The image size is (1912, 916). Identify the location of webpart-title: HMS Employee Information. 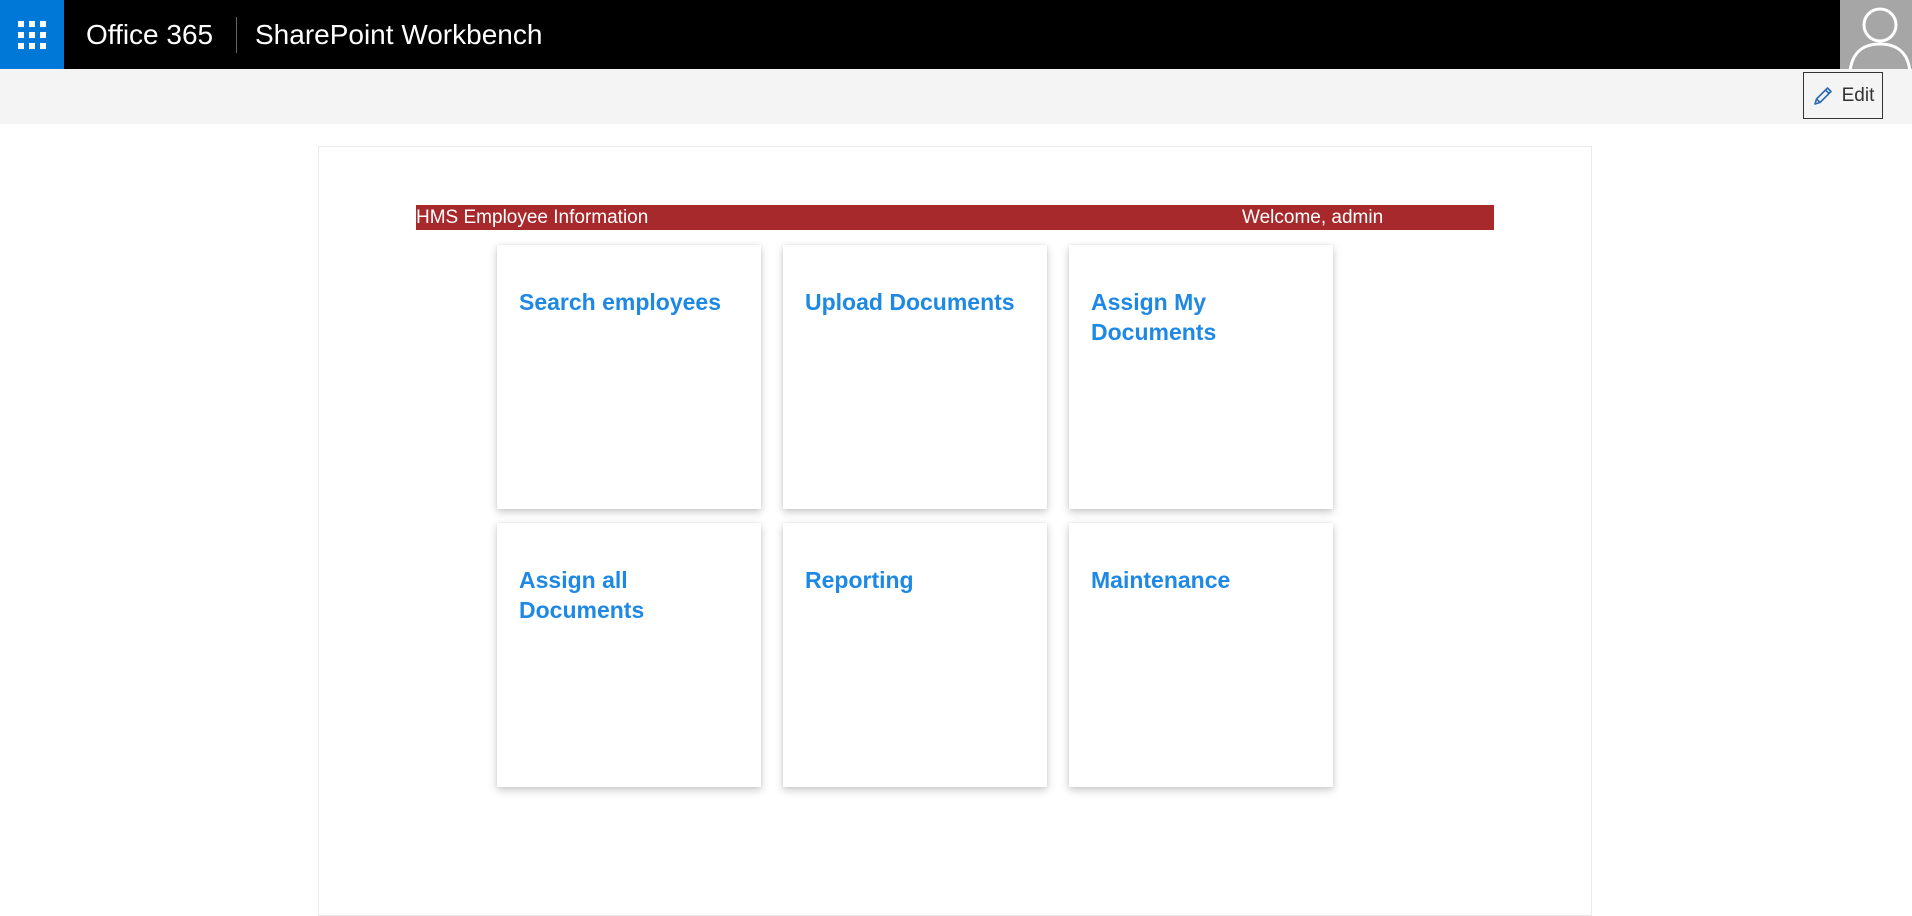
(532, 217).